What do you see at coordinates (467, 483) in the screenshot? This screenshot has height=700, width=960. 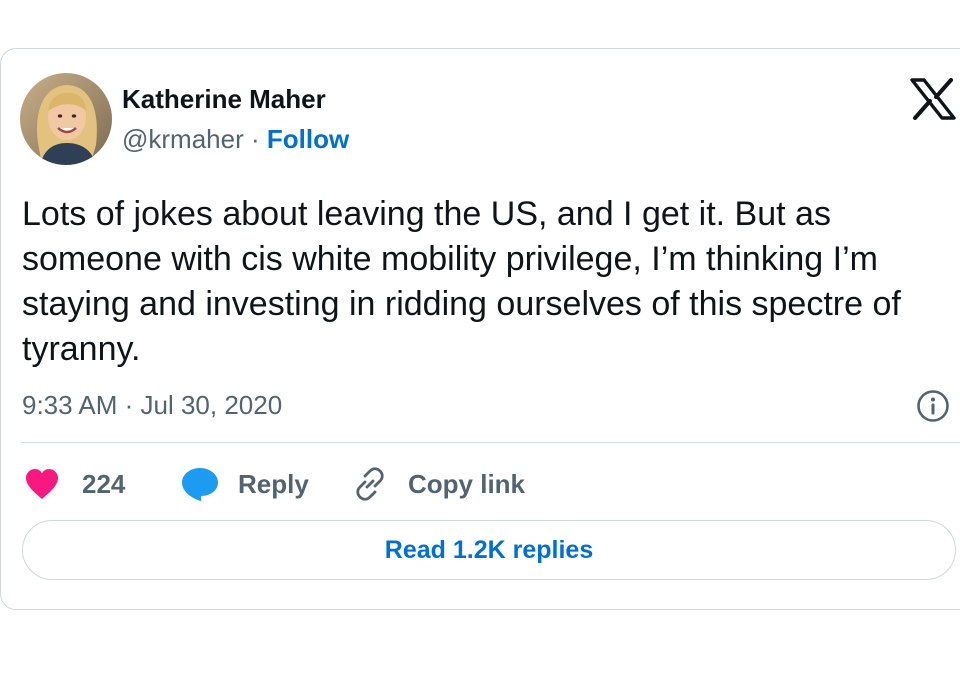 I see `copy-link-label: Copy link` at bounding box center [467, 483].